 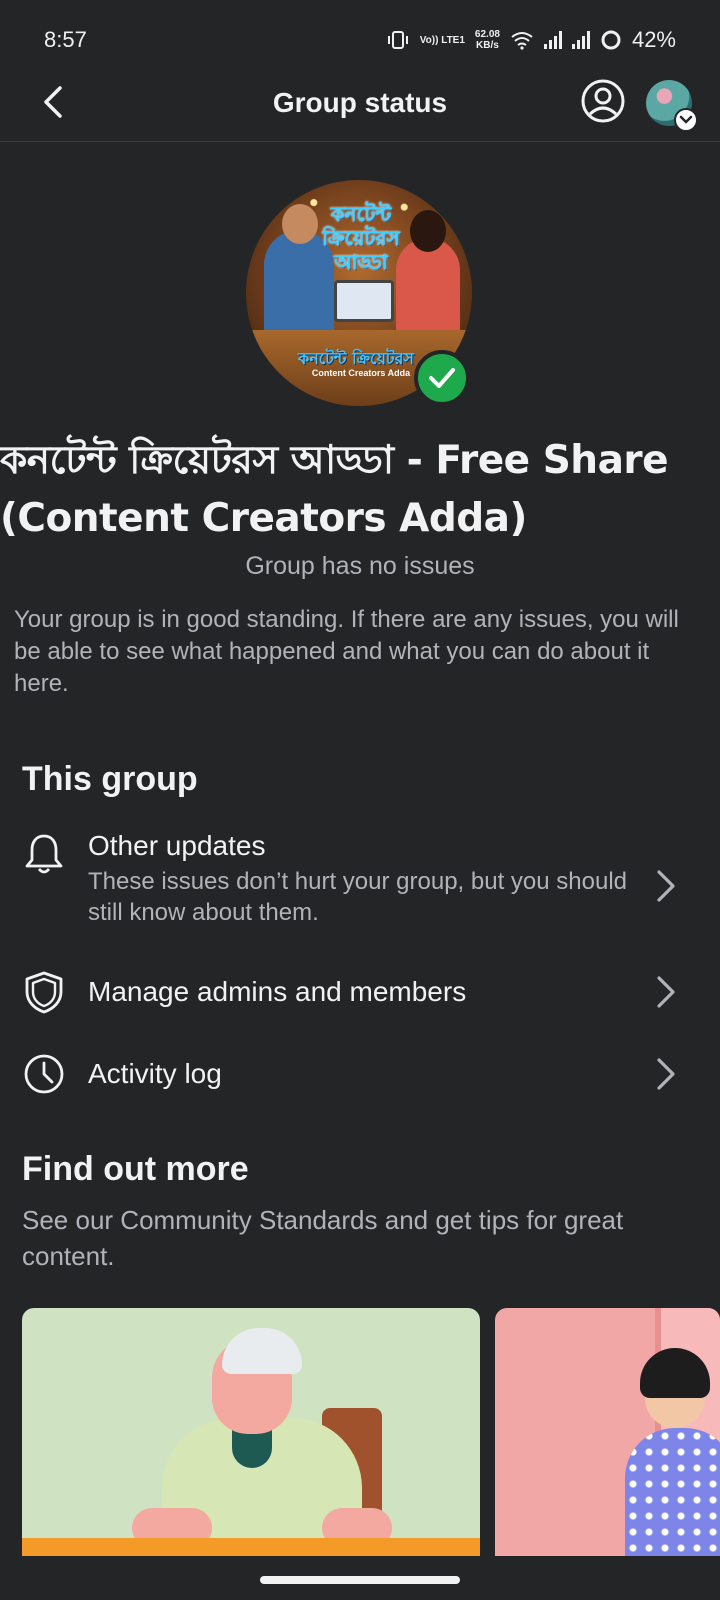 What do you see at coordinates (364, 301) in the screenshot?
I see `cover-laptop` at bounding box center [364, 301].